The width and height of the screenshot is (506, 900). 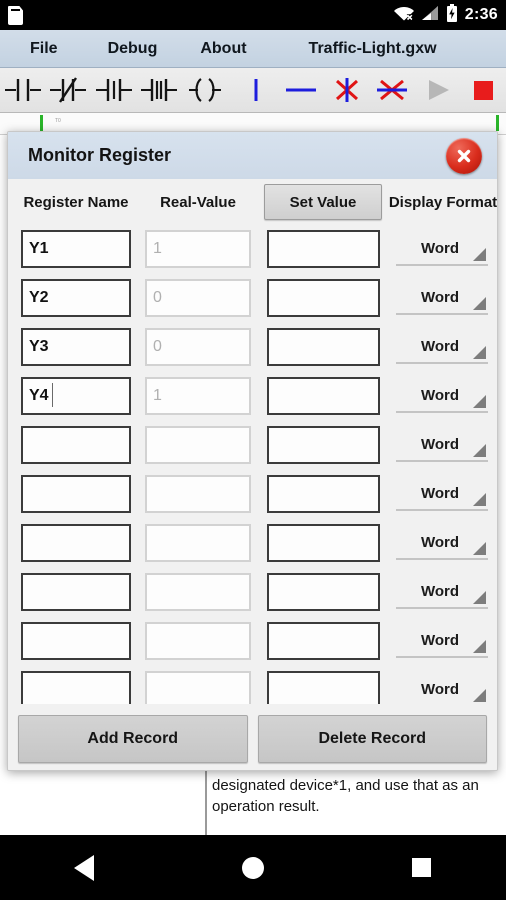 I want to click on android-nav-bar, so click(x=253, y=867).